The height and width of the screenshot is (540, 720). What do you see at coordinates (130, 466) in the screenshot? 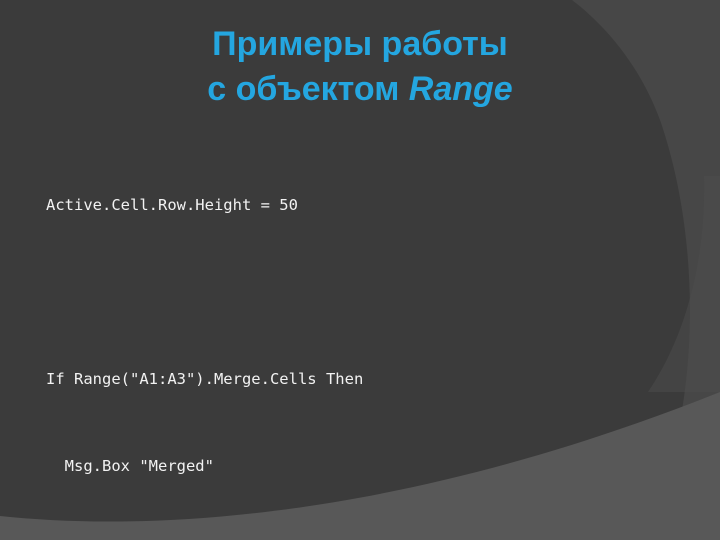
I see `code-line: Msg.Box "Merged"` at bounding box center [130, 466].